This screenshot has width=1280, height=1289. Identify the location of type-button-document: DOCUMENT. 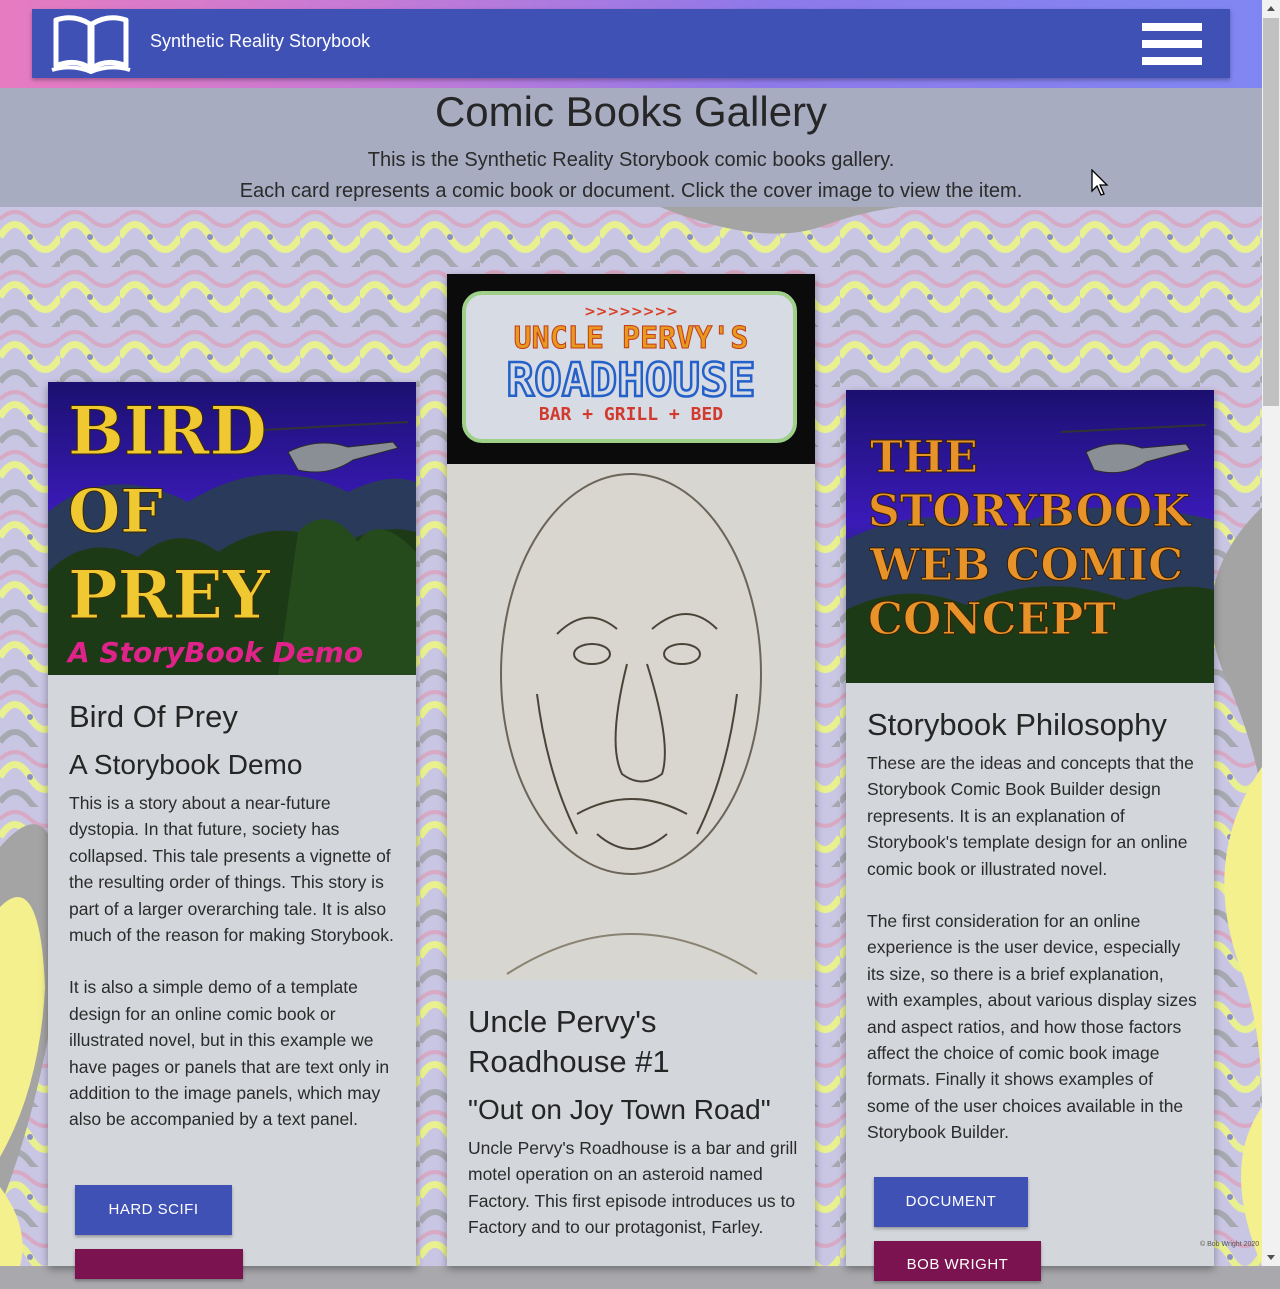
(951, 1202).